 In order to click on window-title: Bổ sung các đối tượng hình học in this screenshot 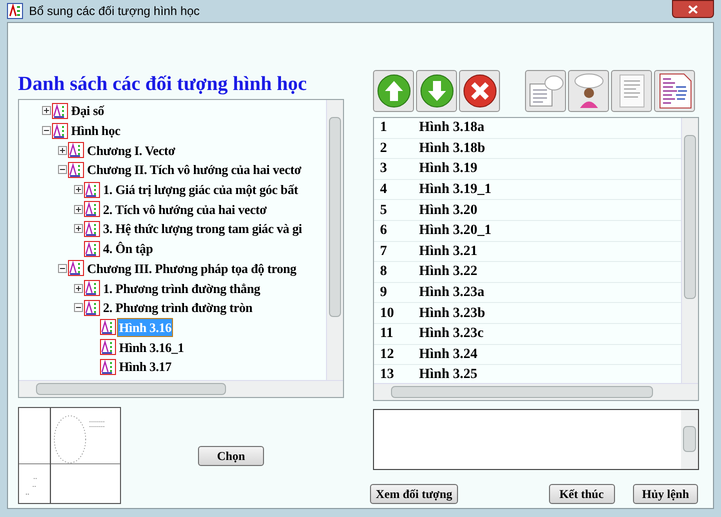, I will do `click(114, 11)`.